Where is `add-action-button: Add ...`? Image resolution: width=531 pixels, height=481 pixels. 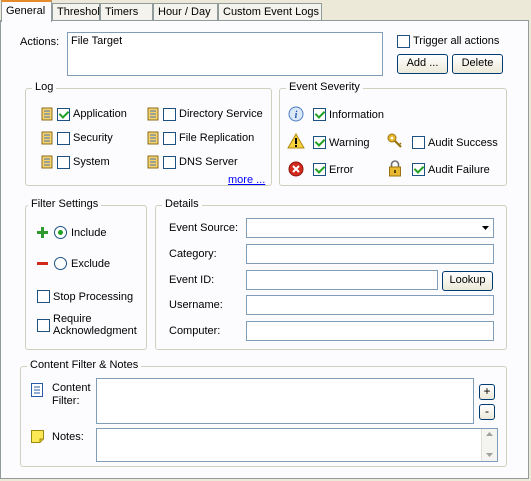
add-action-button: Add ... is located at coordinates (422, 64).